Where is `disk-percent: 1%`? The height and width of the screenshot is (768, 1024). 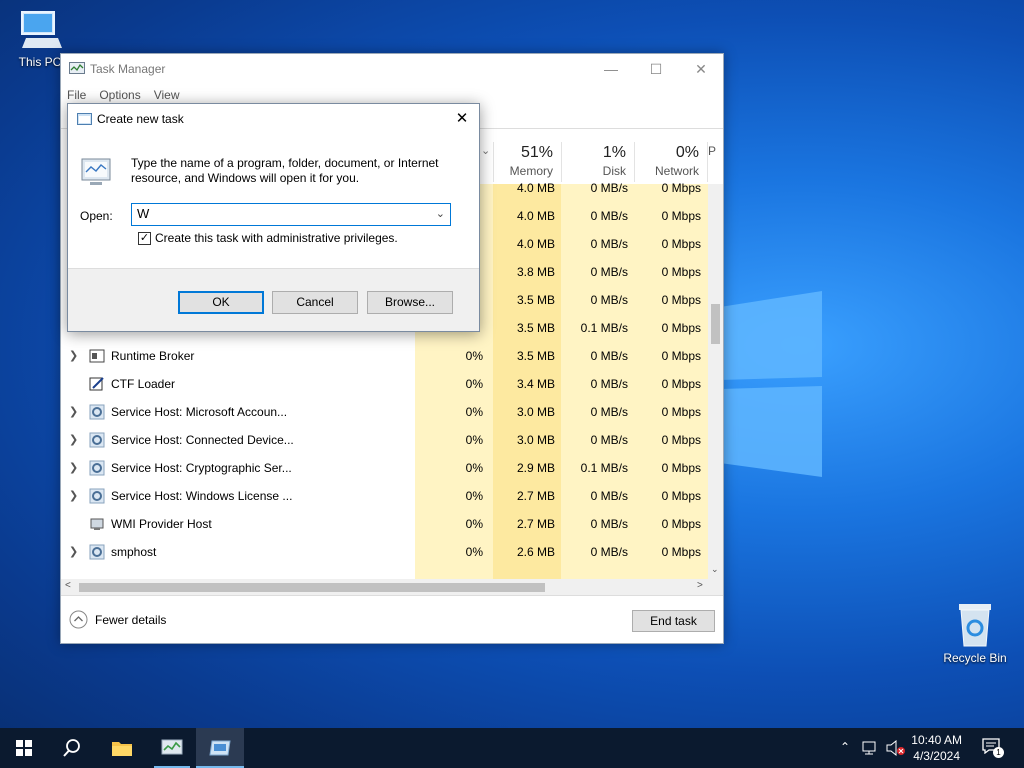 disk-percent: 1% is located at coordinates (614, 152).